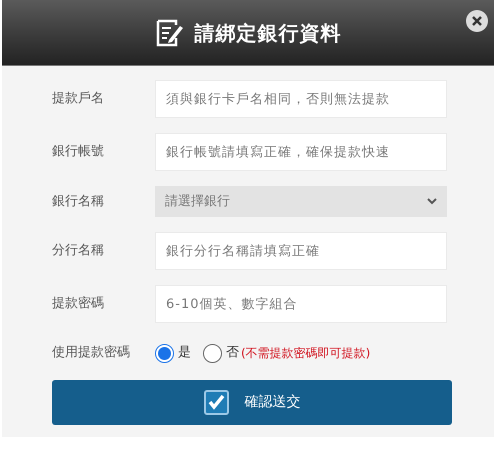  What do you see at coordinates (301, 304) in the screenshot?
I see `input-field: 6-10個英、數字組合` at bounding box center [301, 304].